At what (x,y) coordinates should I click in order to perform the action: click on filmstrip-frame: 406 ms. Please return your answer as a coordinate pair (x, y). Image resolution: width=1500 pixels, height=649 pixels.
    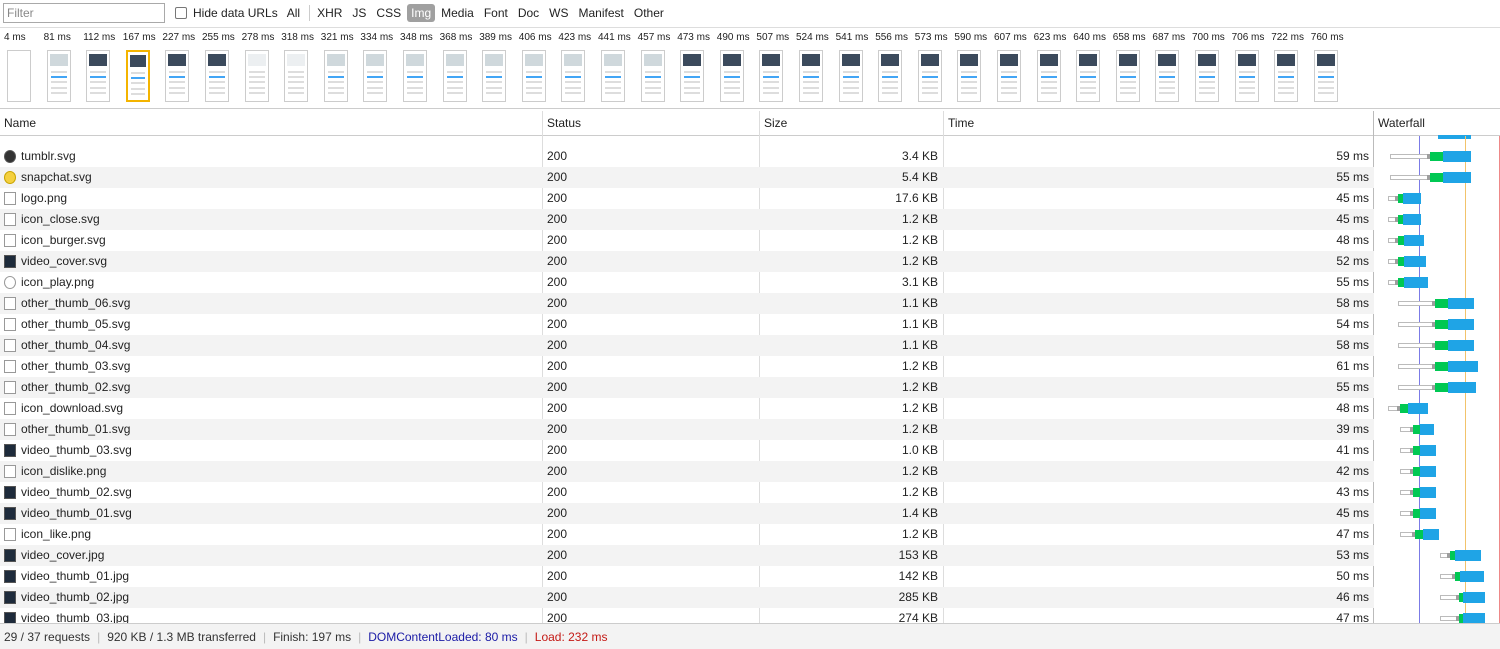
    Looking at the image, I should click on (539, 68).